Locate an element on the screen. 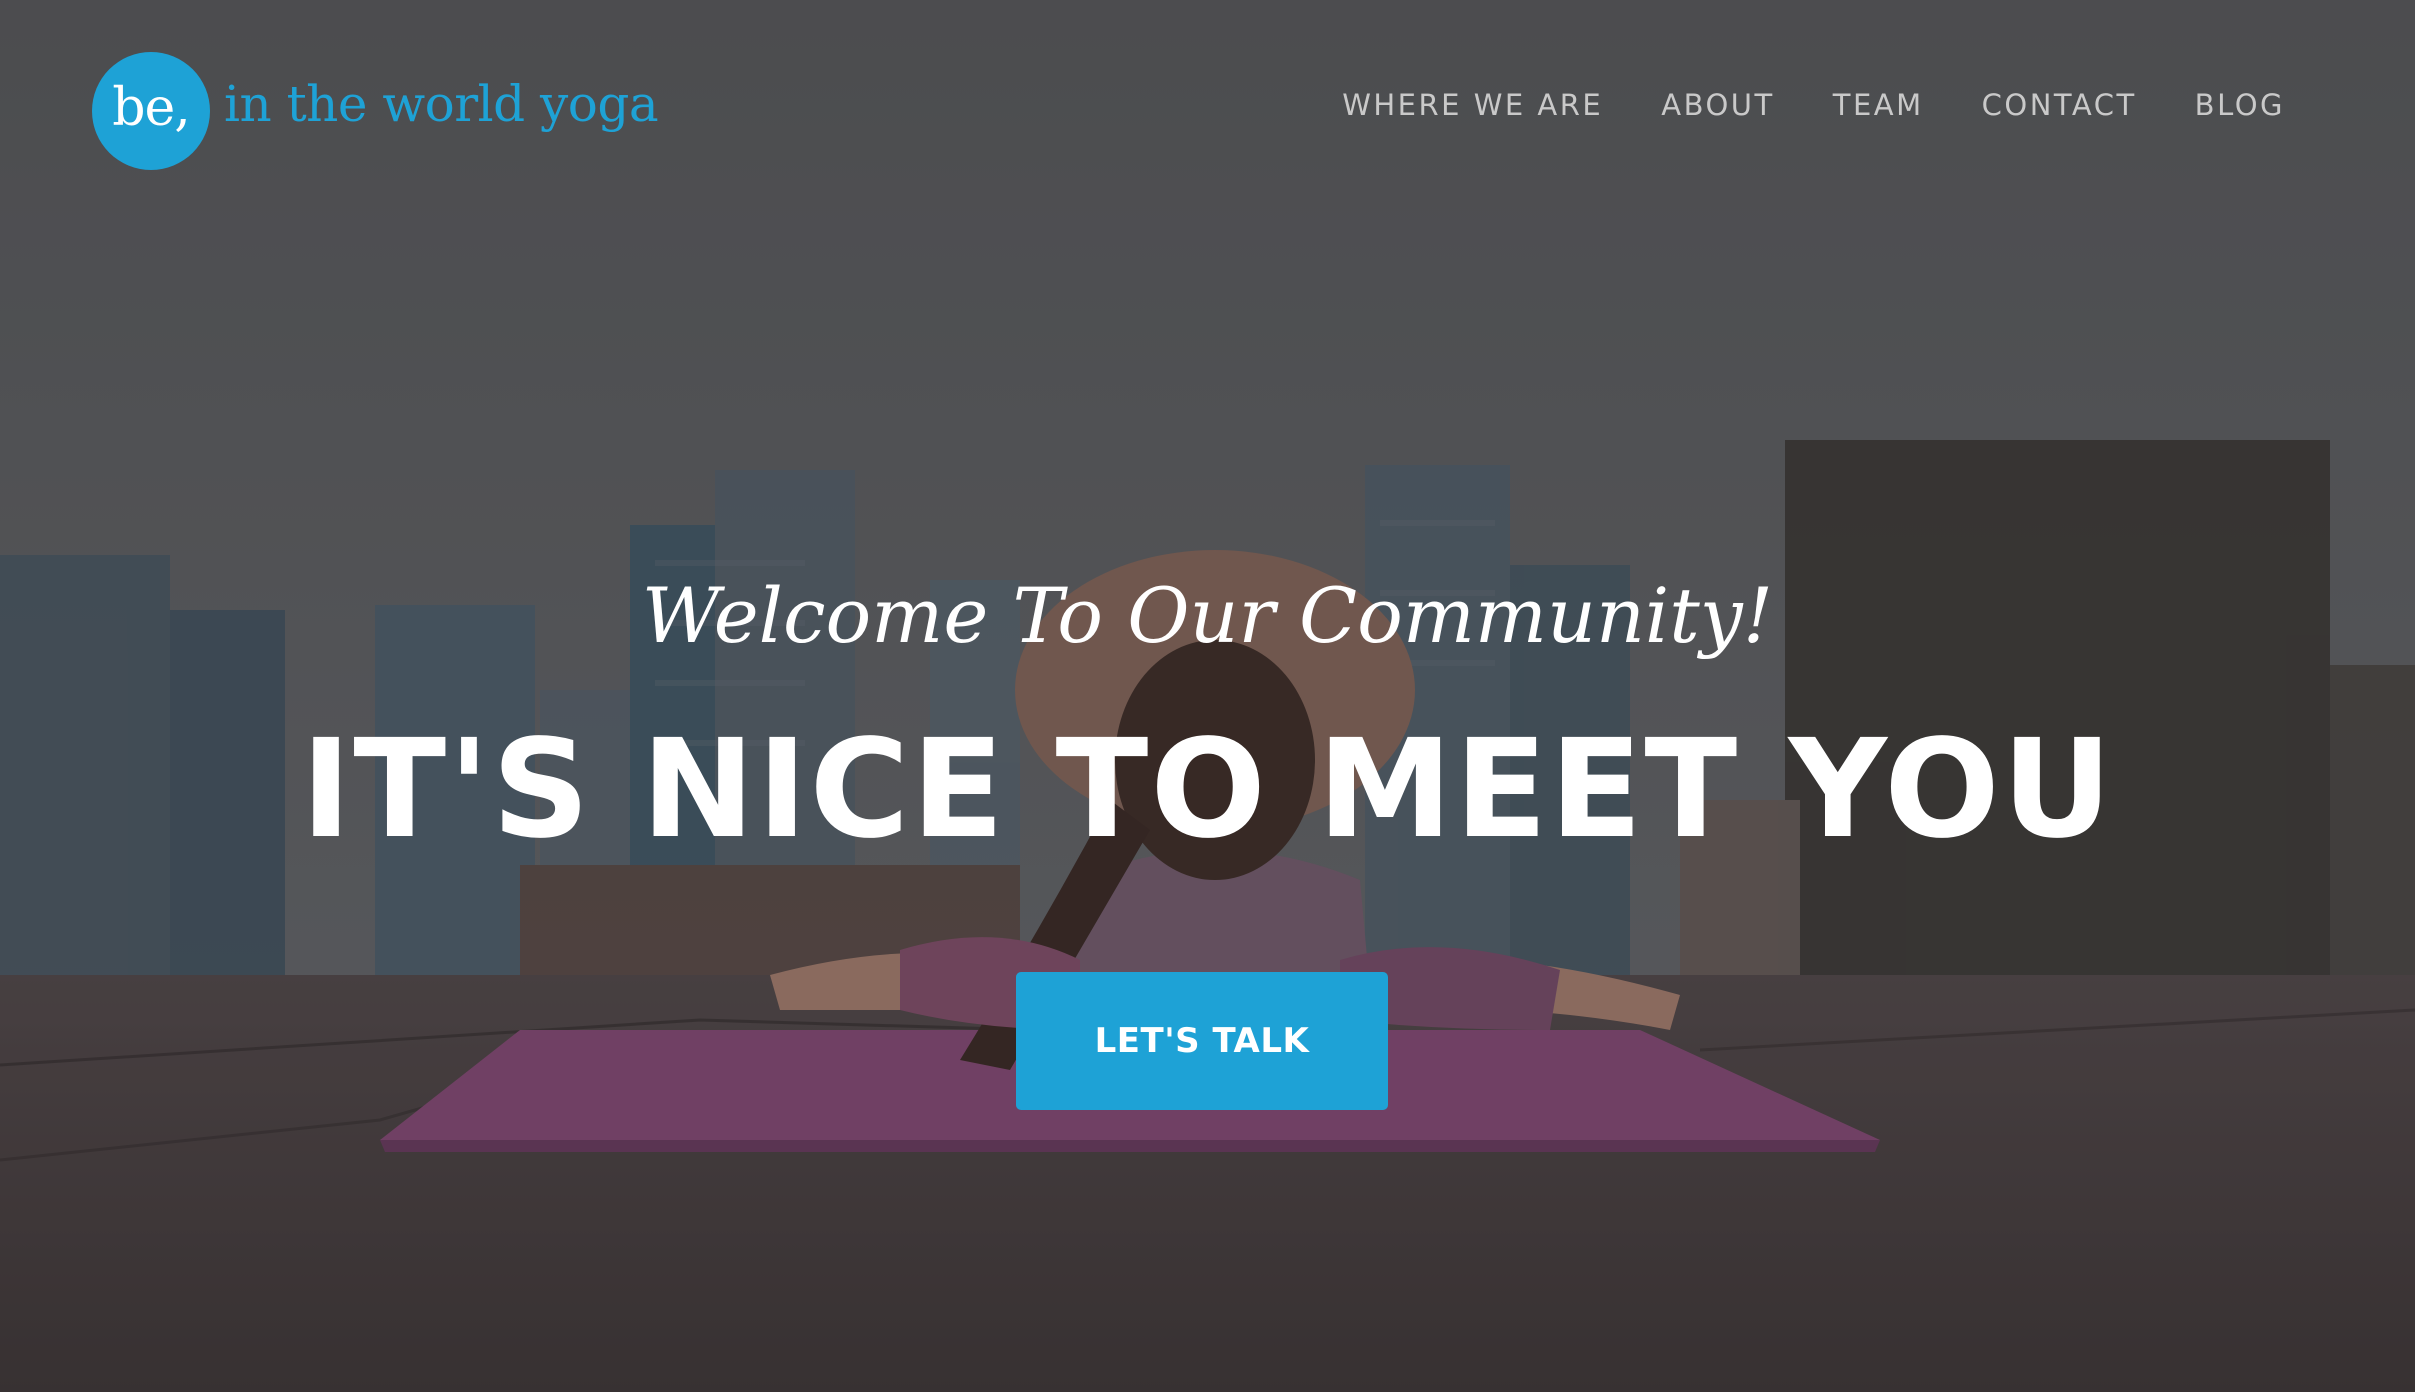  nav-link-where-we-are: WHERE WE ARE is located at coordinates (1472, 105).